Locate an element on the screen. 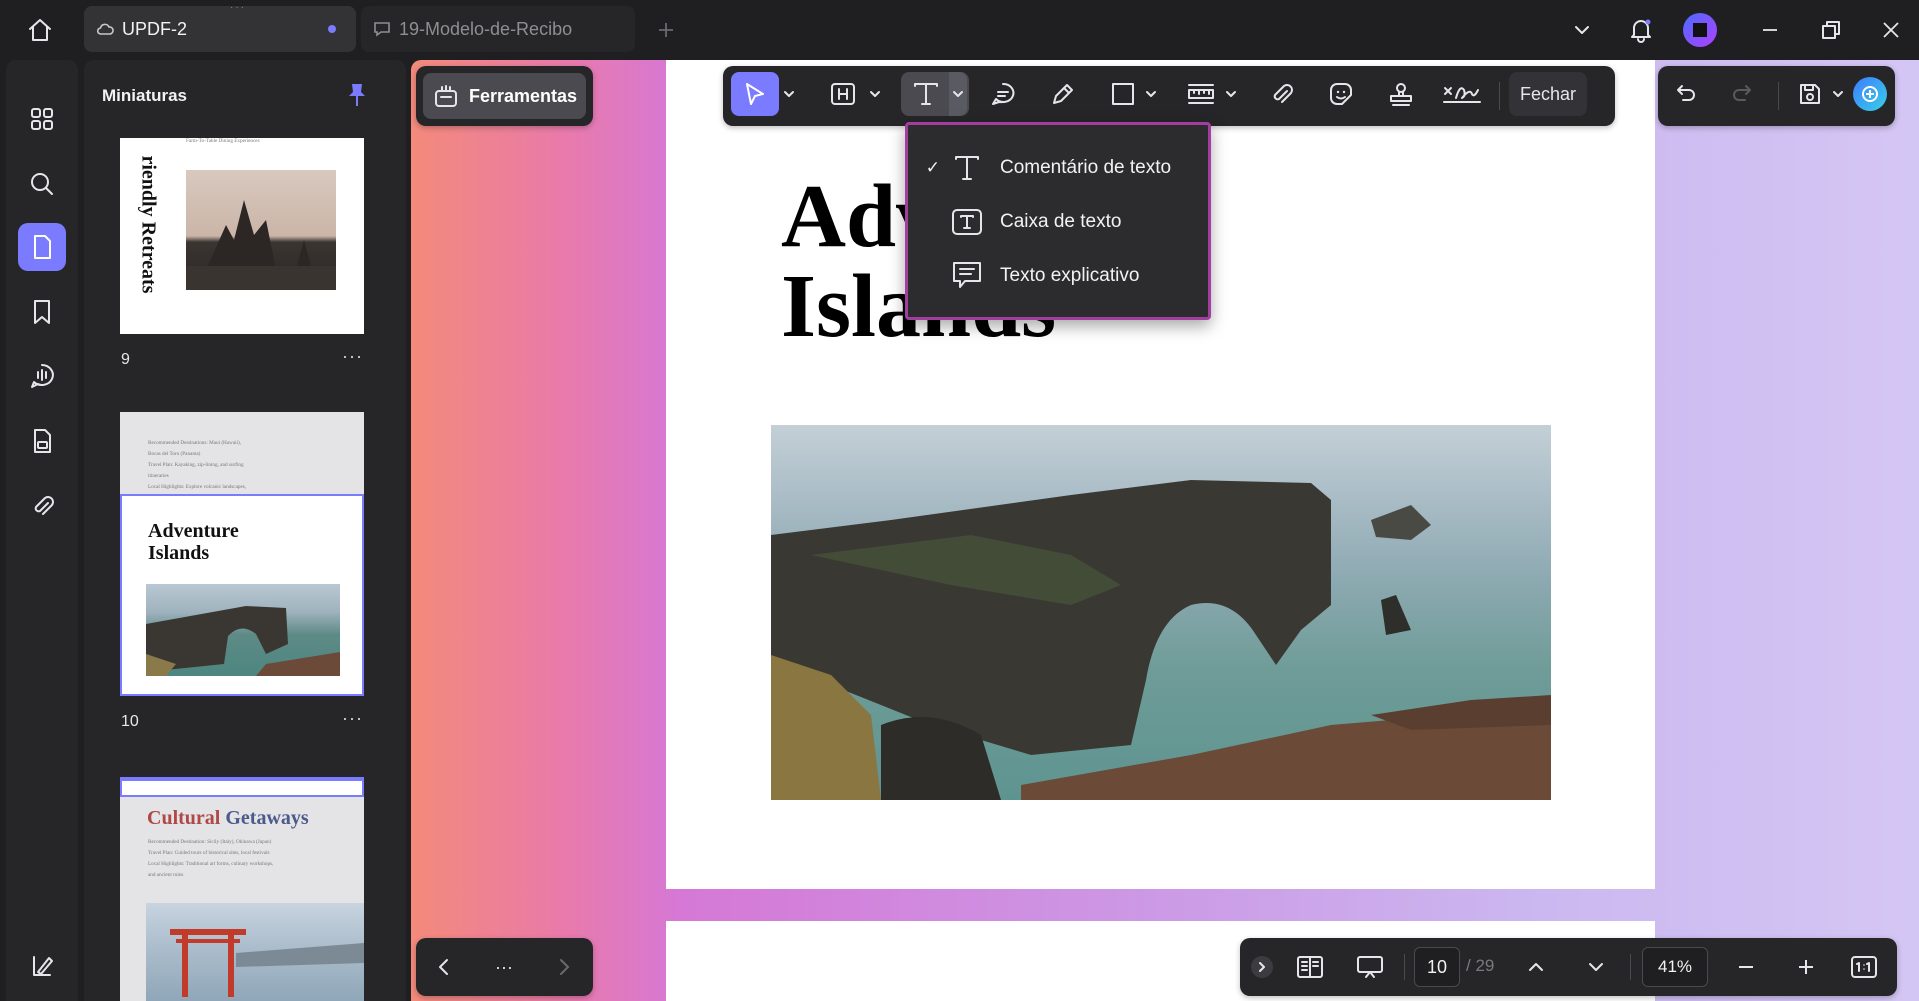  ai-assistant-icon is located at coordinates (1870, 94).